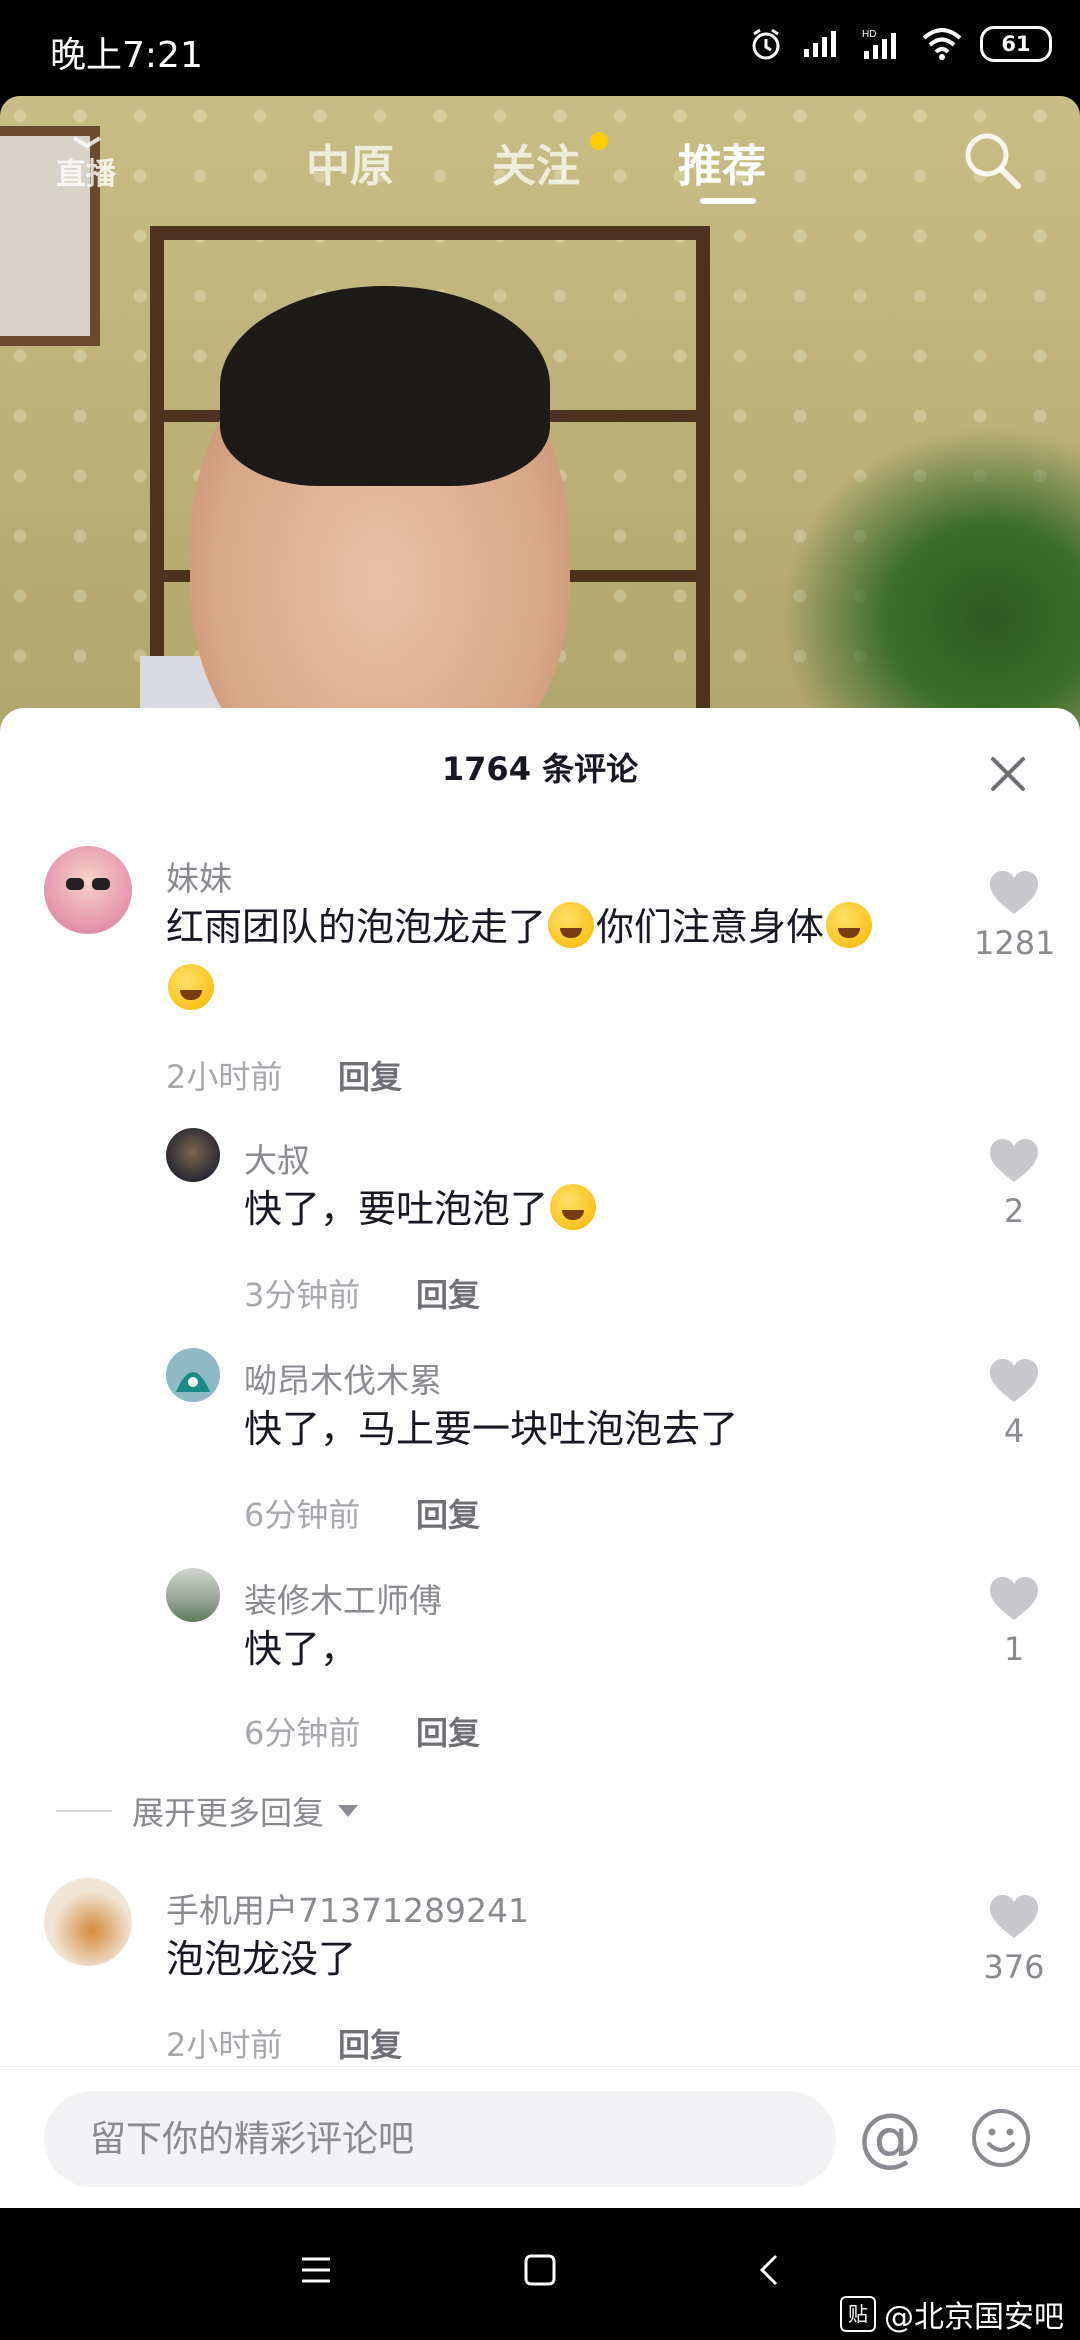 Image resolution: width=1080 pixels, height=2340 pixels. What do you see at coordinates (301, 1649) in the screenshot?
I see `comment-text: 快了，` at bounding box center [301, 1649].